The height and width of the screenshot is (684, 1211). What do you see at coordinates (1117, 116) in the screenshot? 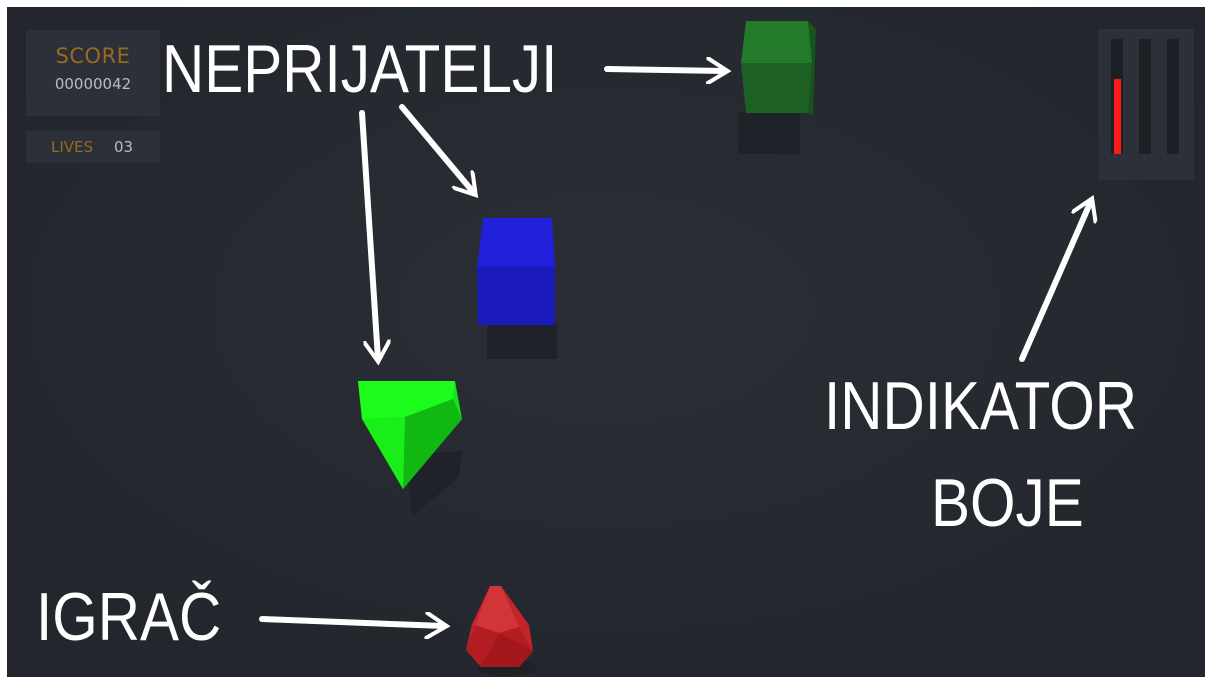
I see `indicator-fill-red` at bounding box center [1117, 116].